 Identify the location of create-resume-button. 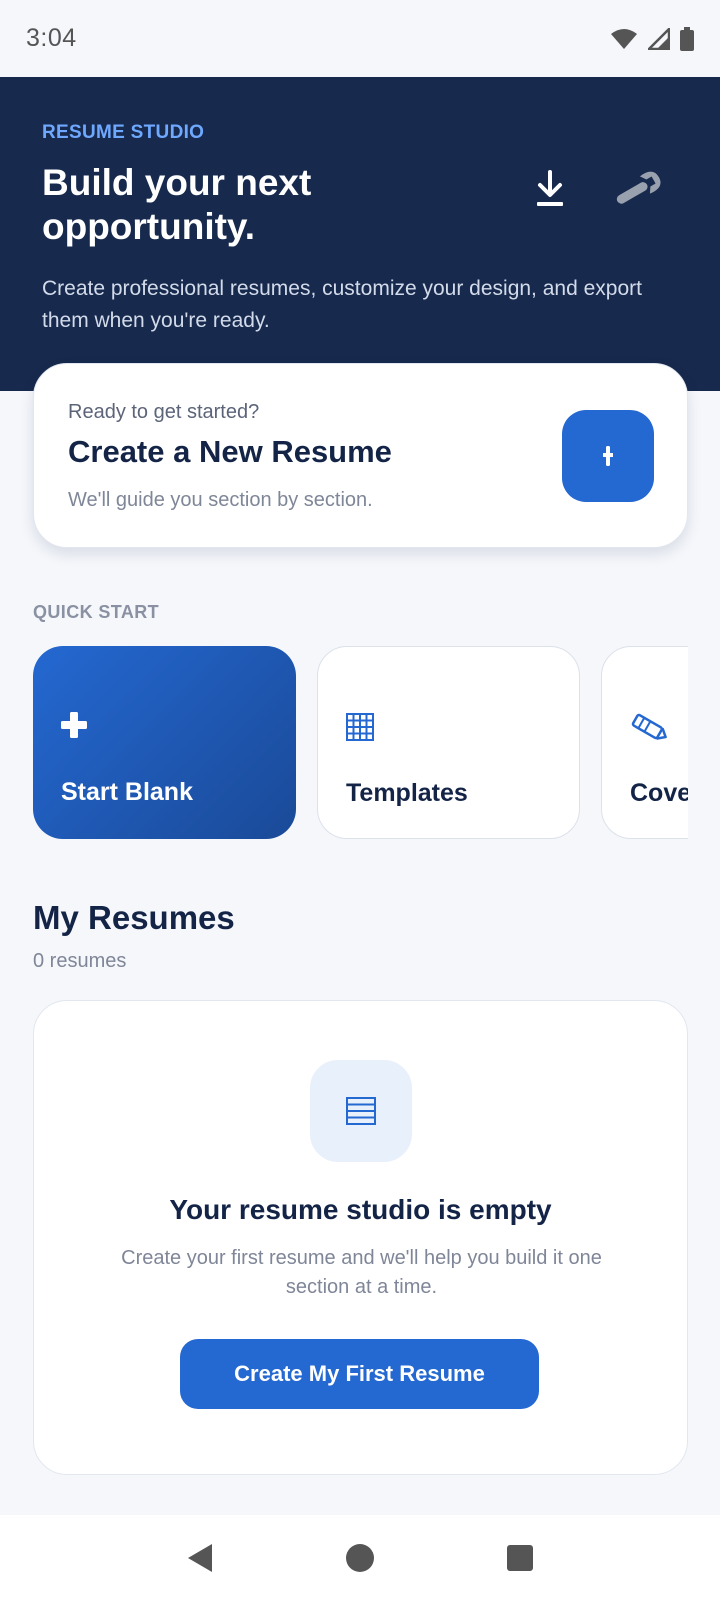
(608, 456).